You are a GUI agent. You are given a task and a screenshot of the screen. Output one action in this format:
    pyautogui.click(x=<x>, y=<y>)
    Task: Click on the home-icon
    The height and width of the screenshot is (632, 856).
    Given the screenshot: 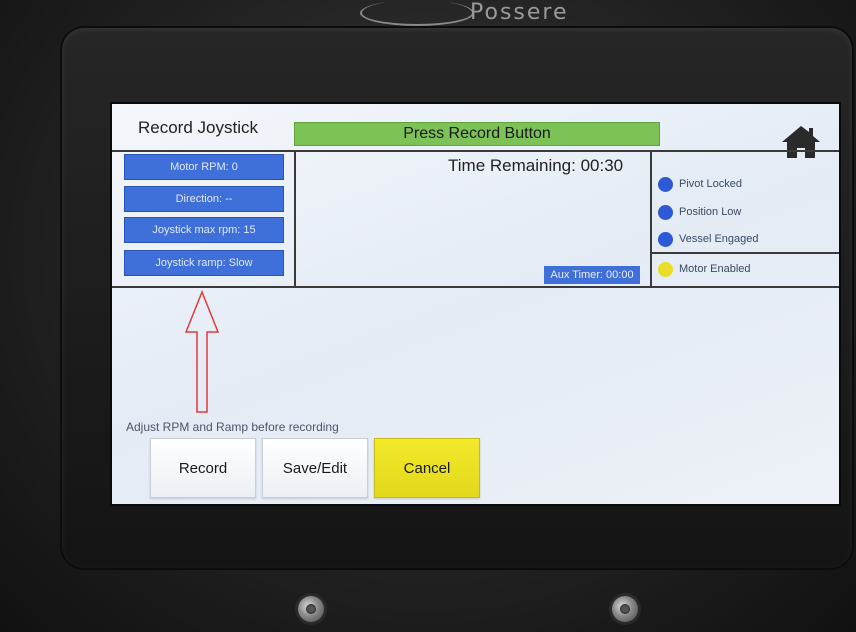 What is the action you would take?
    pyautogui.click(x=801, y=142)
    